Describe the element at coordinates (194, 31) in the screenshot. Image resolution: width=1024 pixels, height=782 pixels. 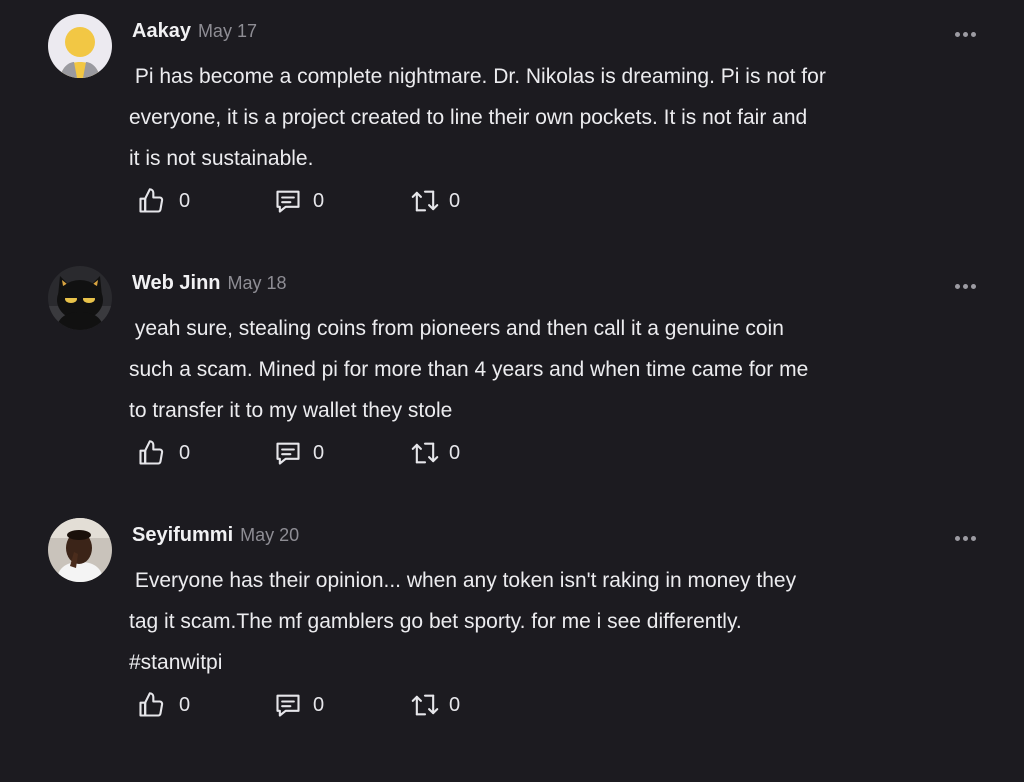
I see `comment-header: Aakay May 17` at that location.